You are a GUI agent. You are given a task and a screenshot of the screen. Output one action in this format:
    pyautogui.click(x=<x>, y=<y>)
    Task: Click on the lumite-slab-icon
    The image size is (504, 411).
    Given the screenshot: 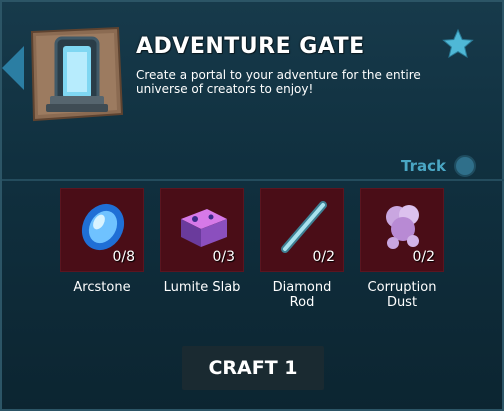 What is the action you would take?
    pyautogui.click(x=204, y=228)
    